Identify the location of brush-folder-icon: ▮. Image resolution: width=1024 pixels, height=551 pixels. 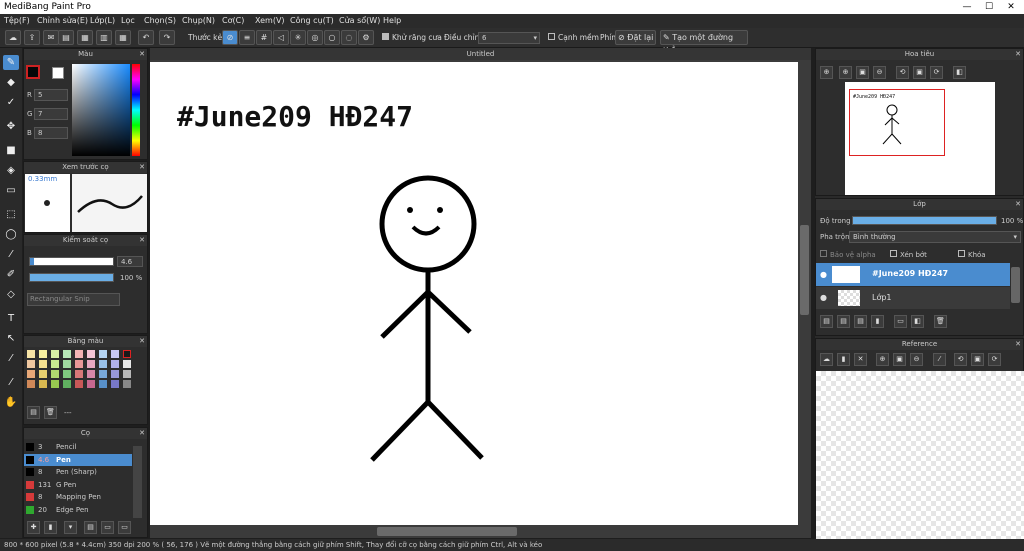
(50, 527).